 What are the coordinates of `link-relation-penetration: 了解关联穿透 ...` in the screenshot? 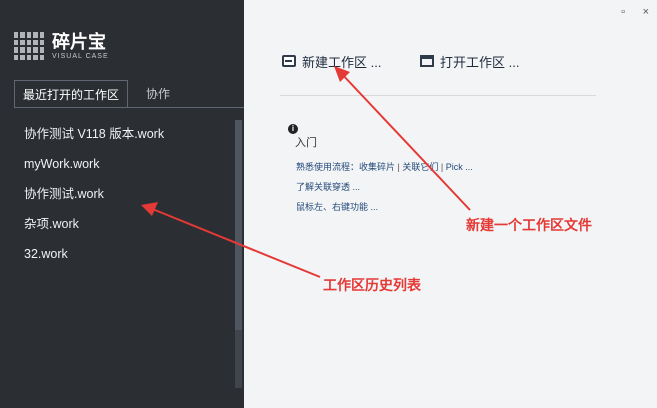 It's located at (328, 187).